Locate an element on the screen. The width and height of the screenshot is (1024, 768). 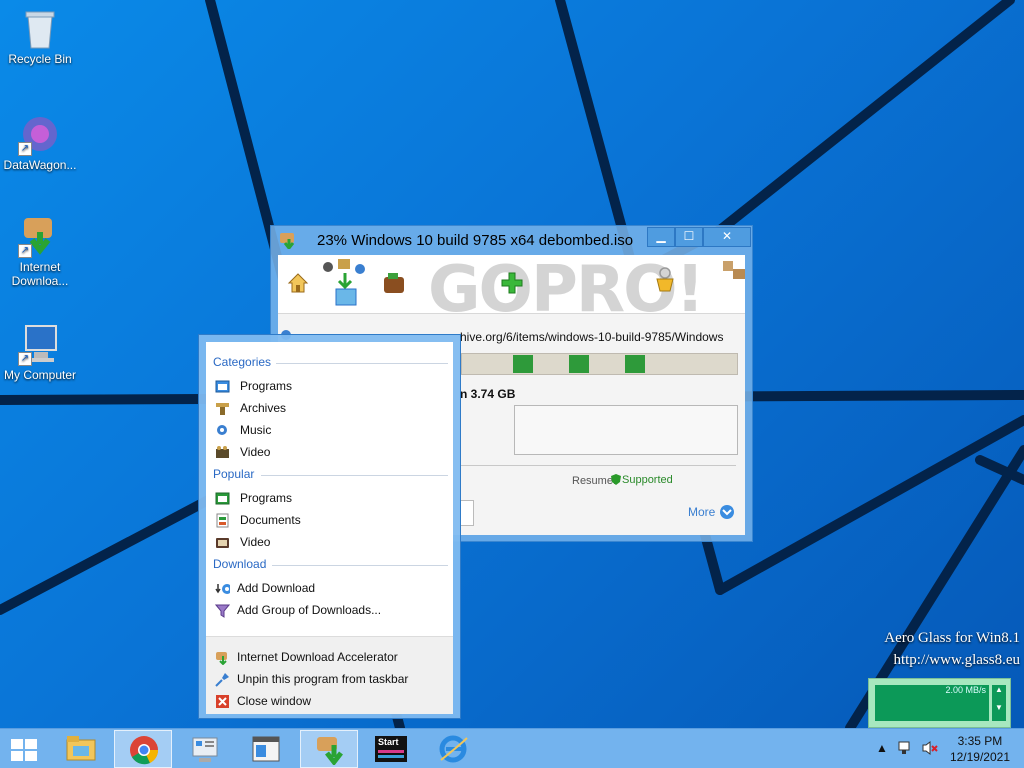
ida-app-icon is located at coordinates (287, 241).